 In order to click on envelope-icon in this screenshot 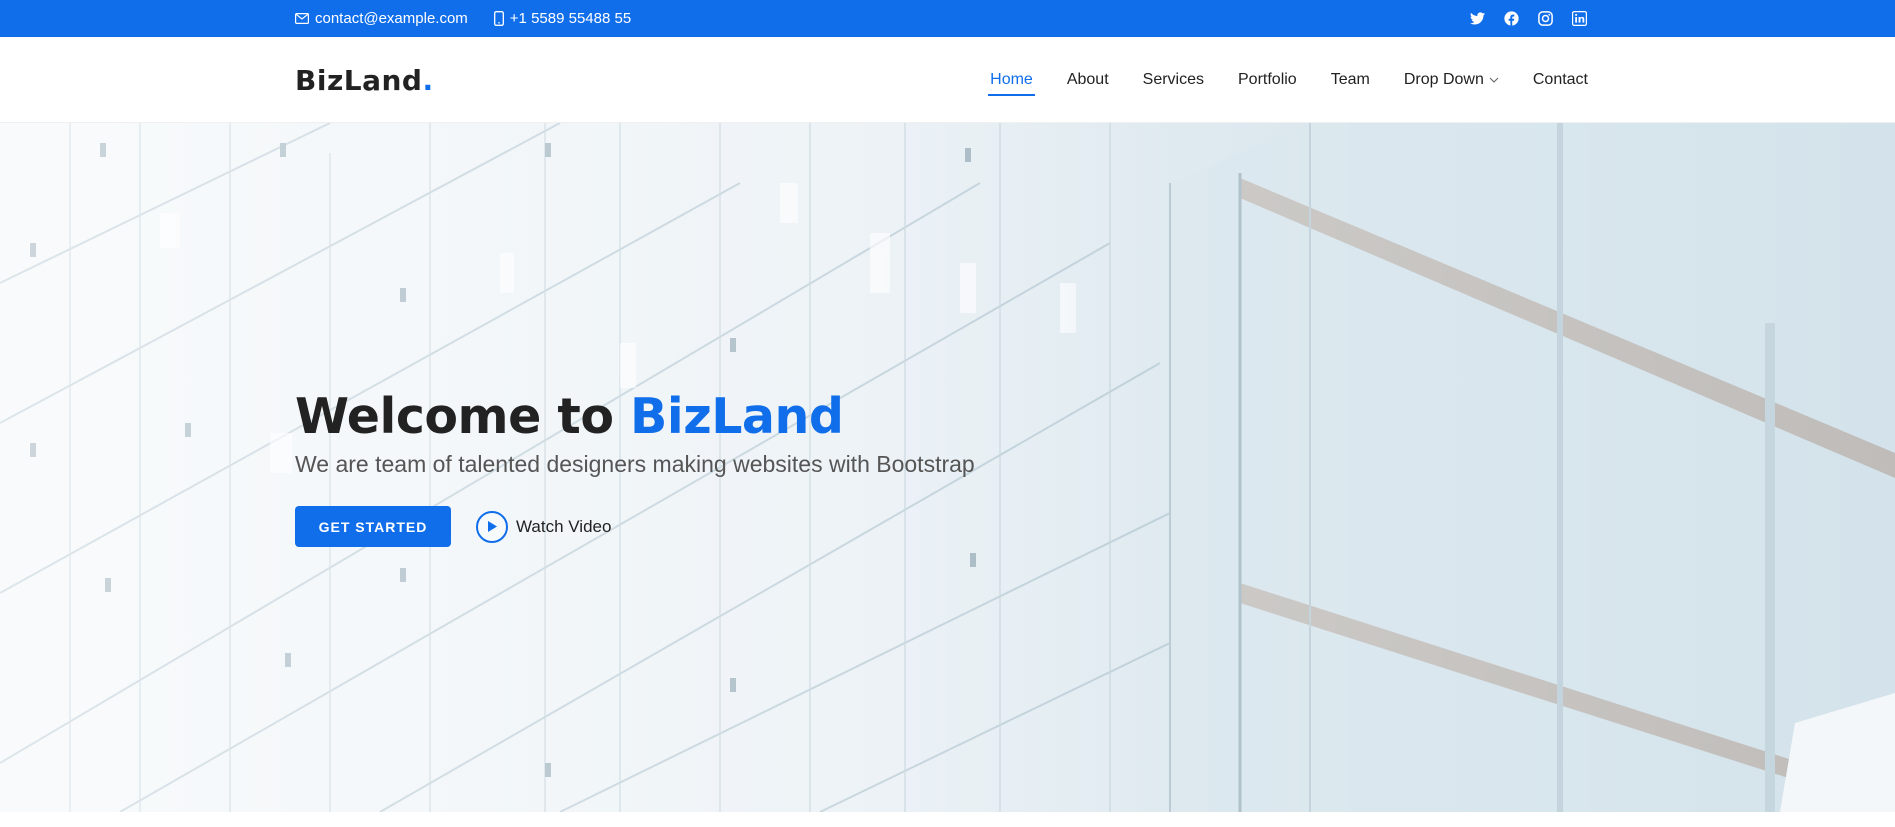, I will do `click(302, 18)`.